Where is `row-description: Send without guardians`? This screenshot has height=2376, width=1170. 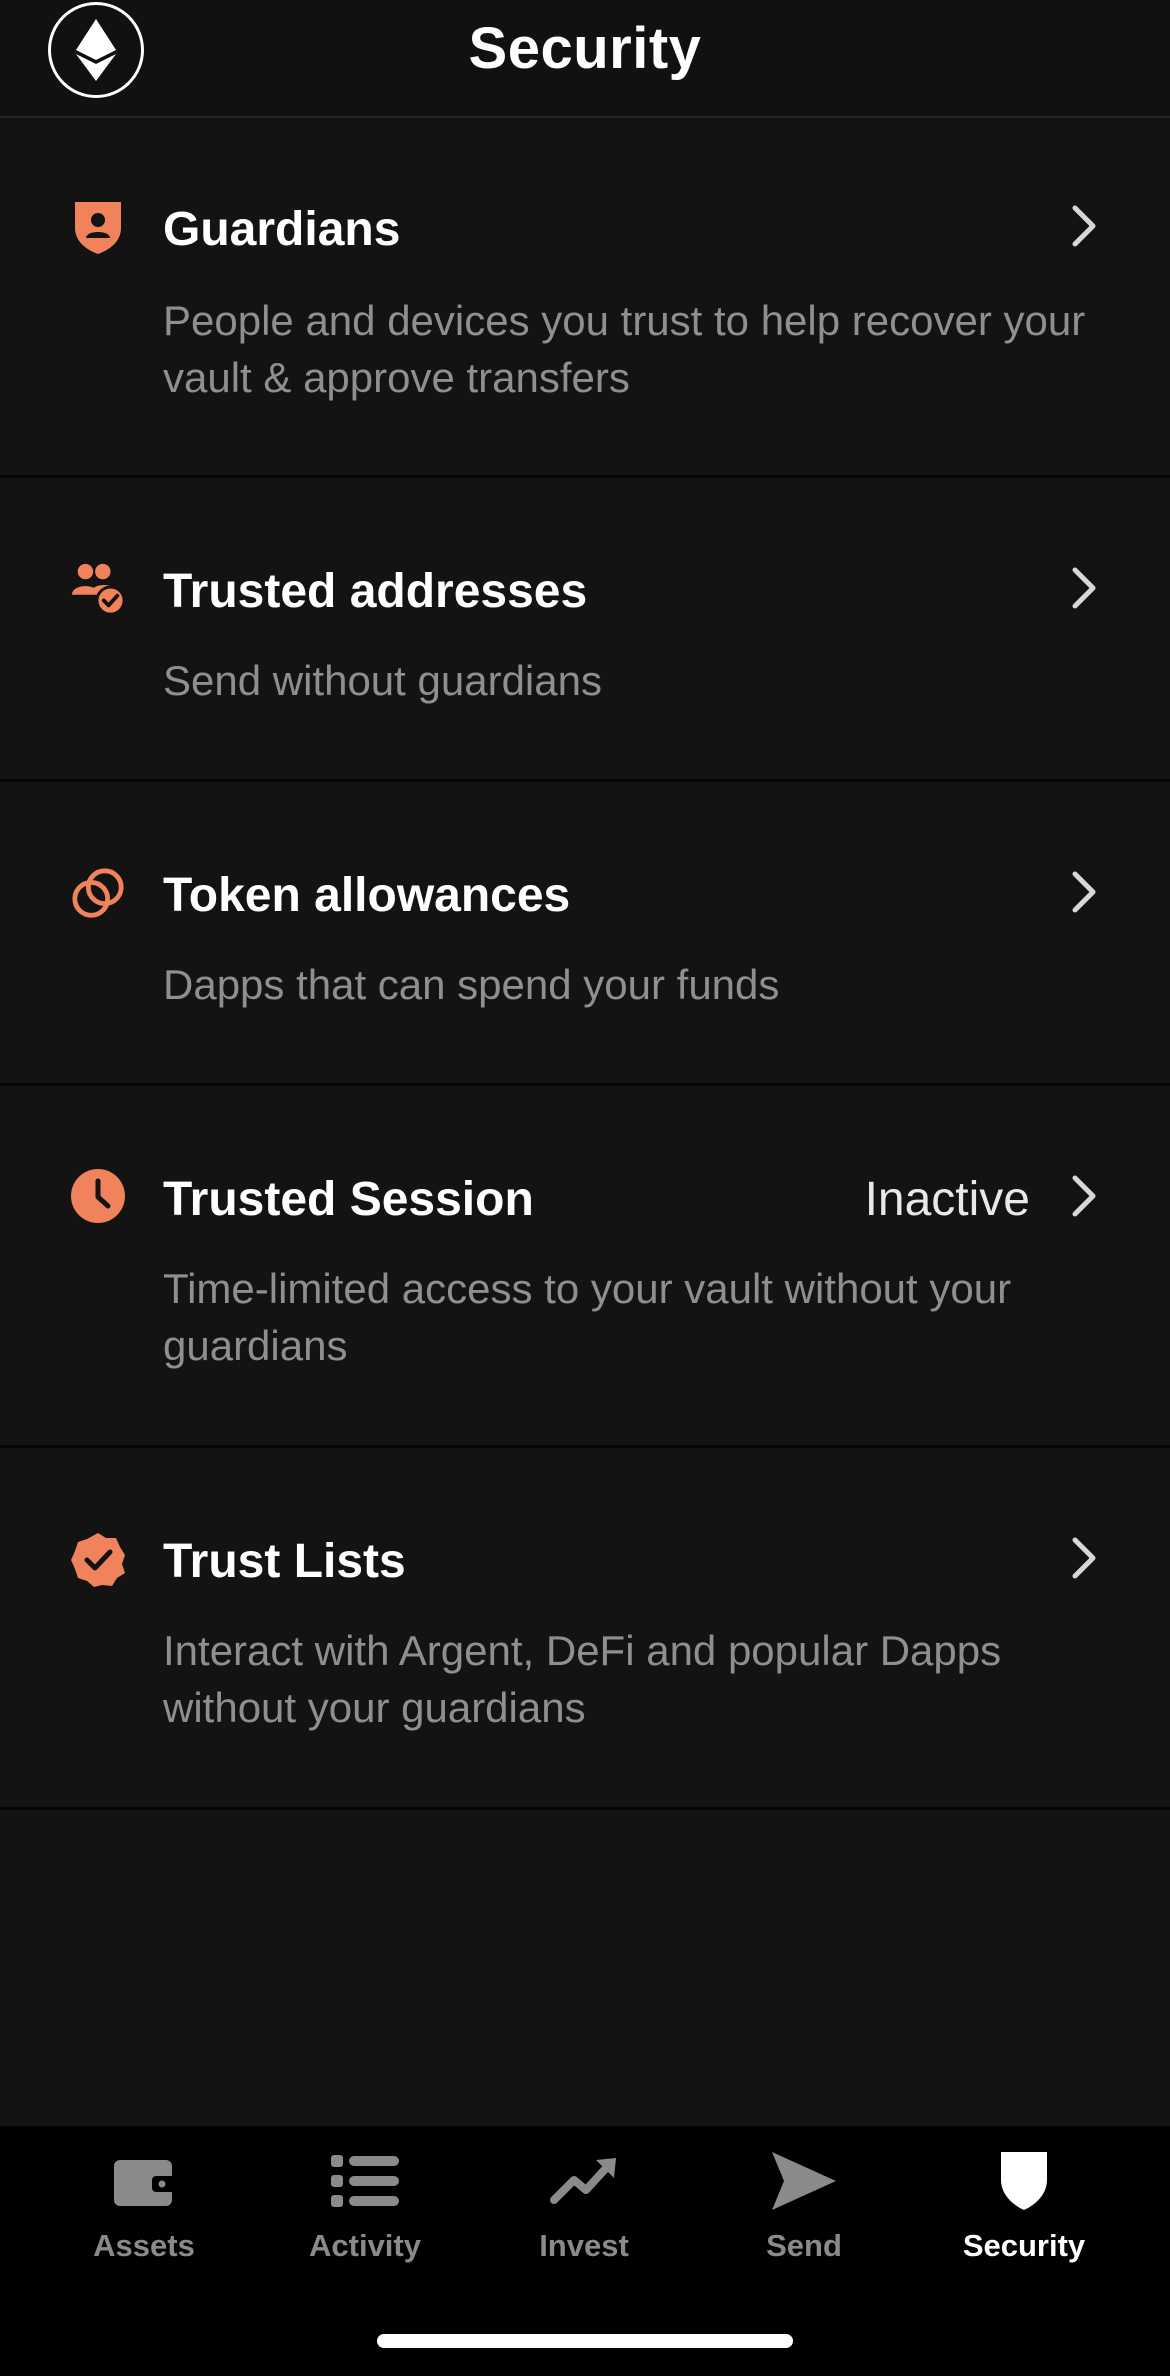 row-description: Send without guardians is located at coordinates (382, 680).